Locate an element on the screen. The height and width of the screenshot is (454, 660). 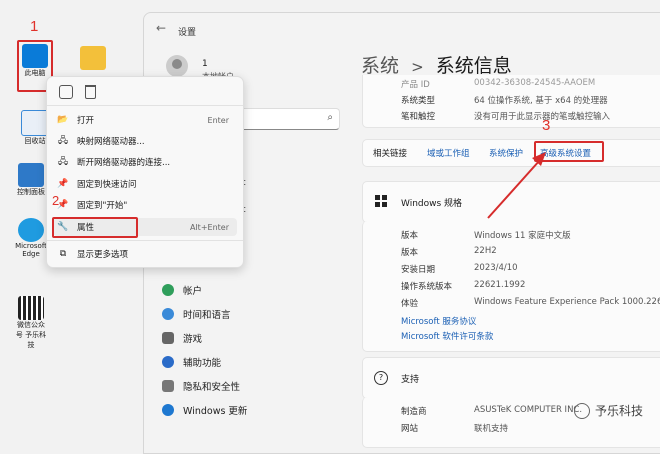
network-disconnect-icon: 🖧 is located at coordinates (63, 162).